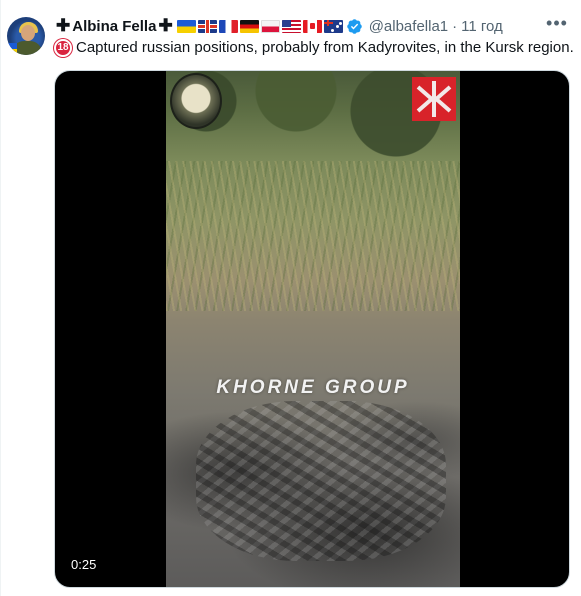 This screenshot has width=581, height=596. Describe the element at coordinates (84, 564) in the screenshot. I see `video-duration: 0:25` at that location.